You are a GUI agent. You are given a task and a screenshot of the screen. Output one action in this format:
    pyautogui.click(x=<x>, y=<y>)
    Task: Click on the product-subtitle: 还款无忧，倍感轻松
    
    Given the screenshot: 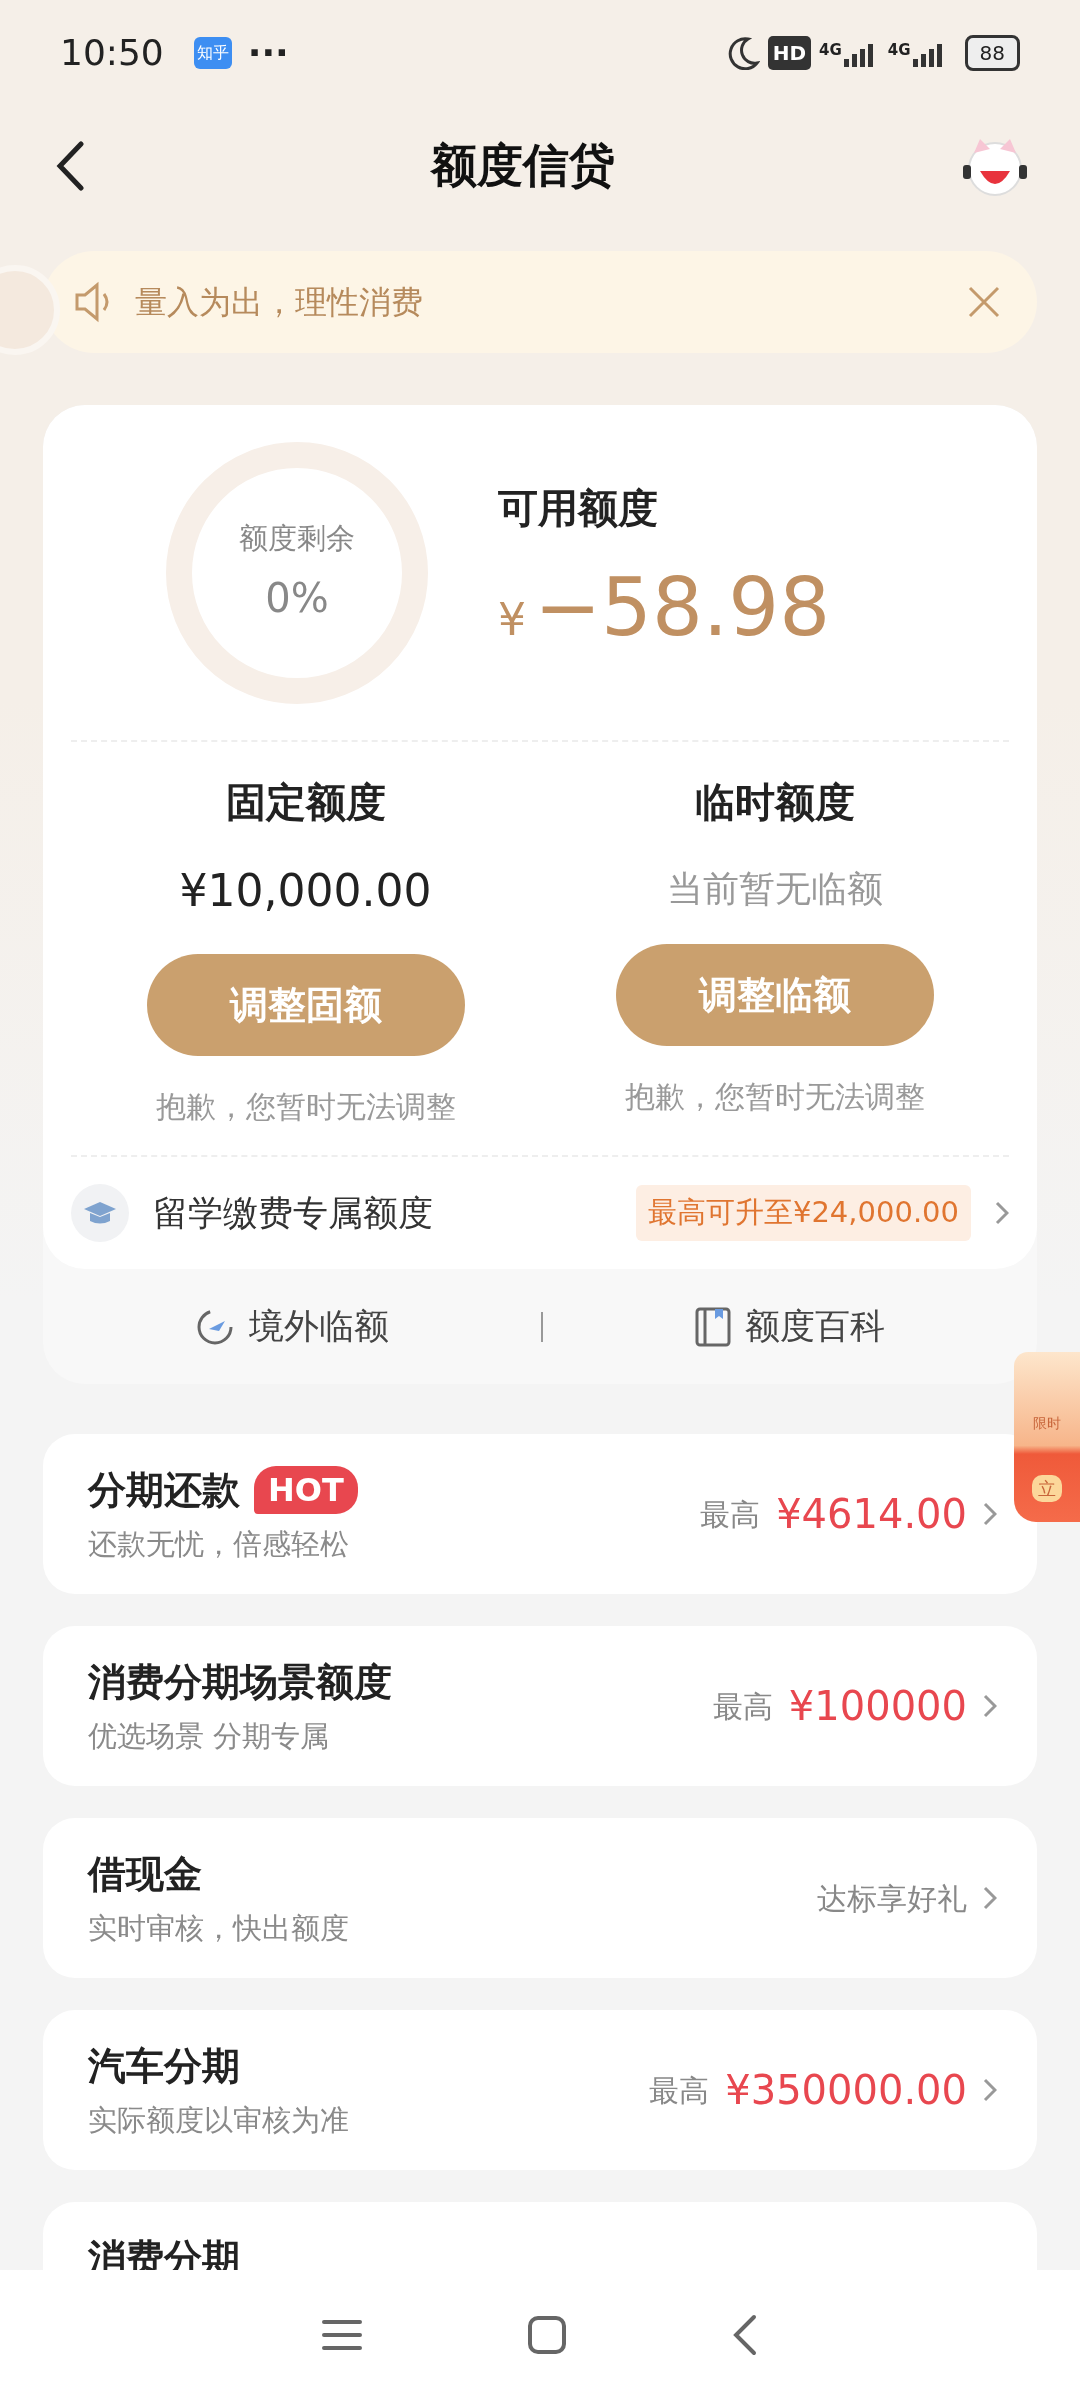 What is the action you would take?
    pyautogui.click(x=219, y=1544)
    